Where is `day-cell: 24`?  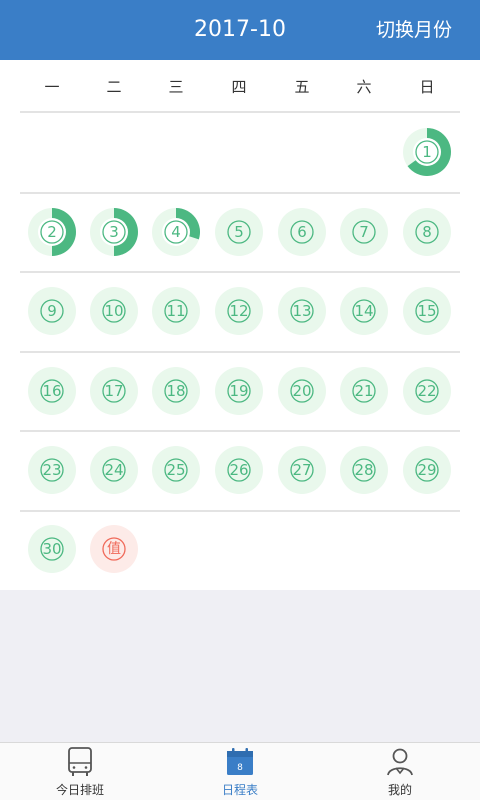 day-cell: 24 is located at coordinates (114, 470).